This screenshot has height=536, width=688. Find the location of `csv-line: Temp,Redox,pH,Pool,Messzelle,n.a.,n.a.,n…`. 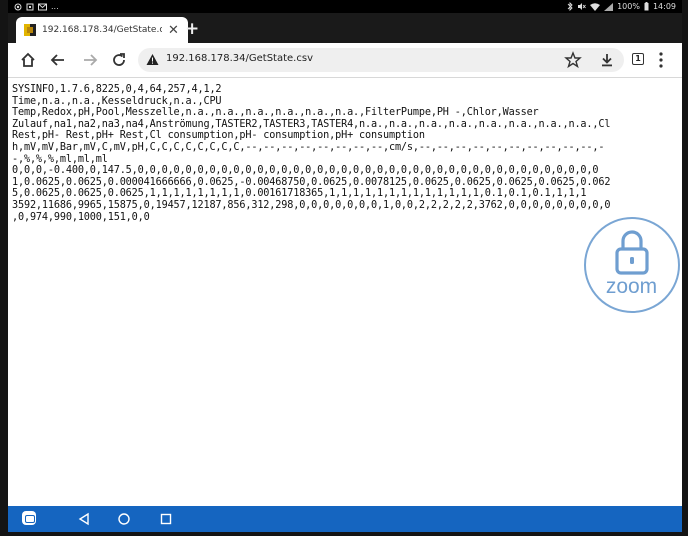

csv-line: Temp,Redox,pH,Pool,Messzelle,n.a.,n.a.,n… is located at coordinates (275, 113).